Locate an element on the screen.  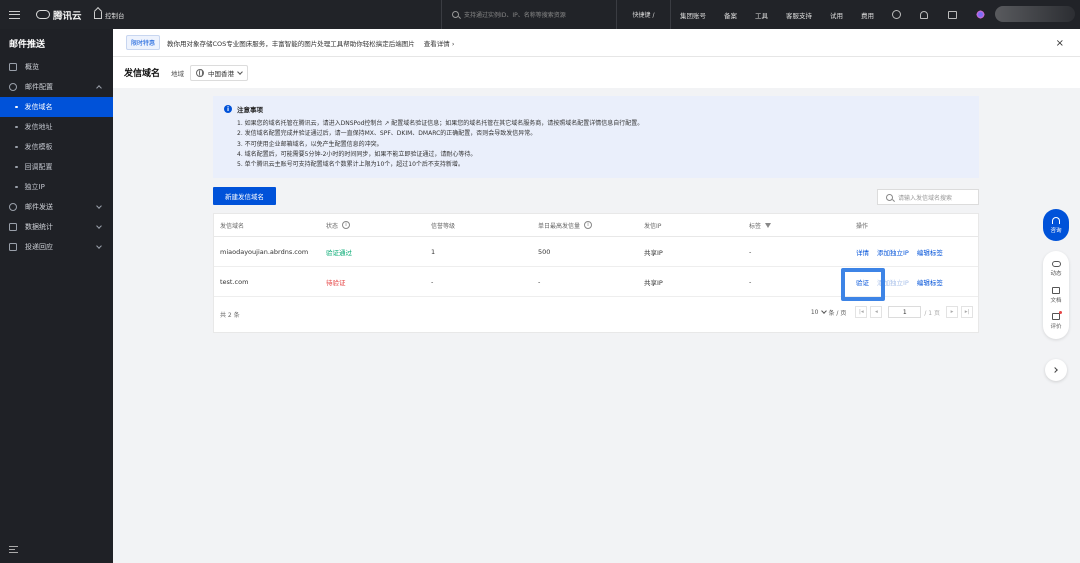
promo-text: 教你用对象存储COS专业图床服务，丰富智能的图片处理工具帮助你轻松搞定后端图片 is located at coordinates (291, 43).